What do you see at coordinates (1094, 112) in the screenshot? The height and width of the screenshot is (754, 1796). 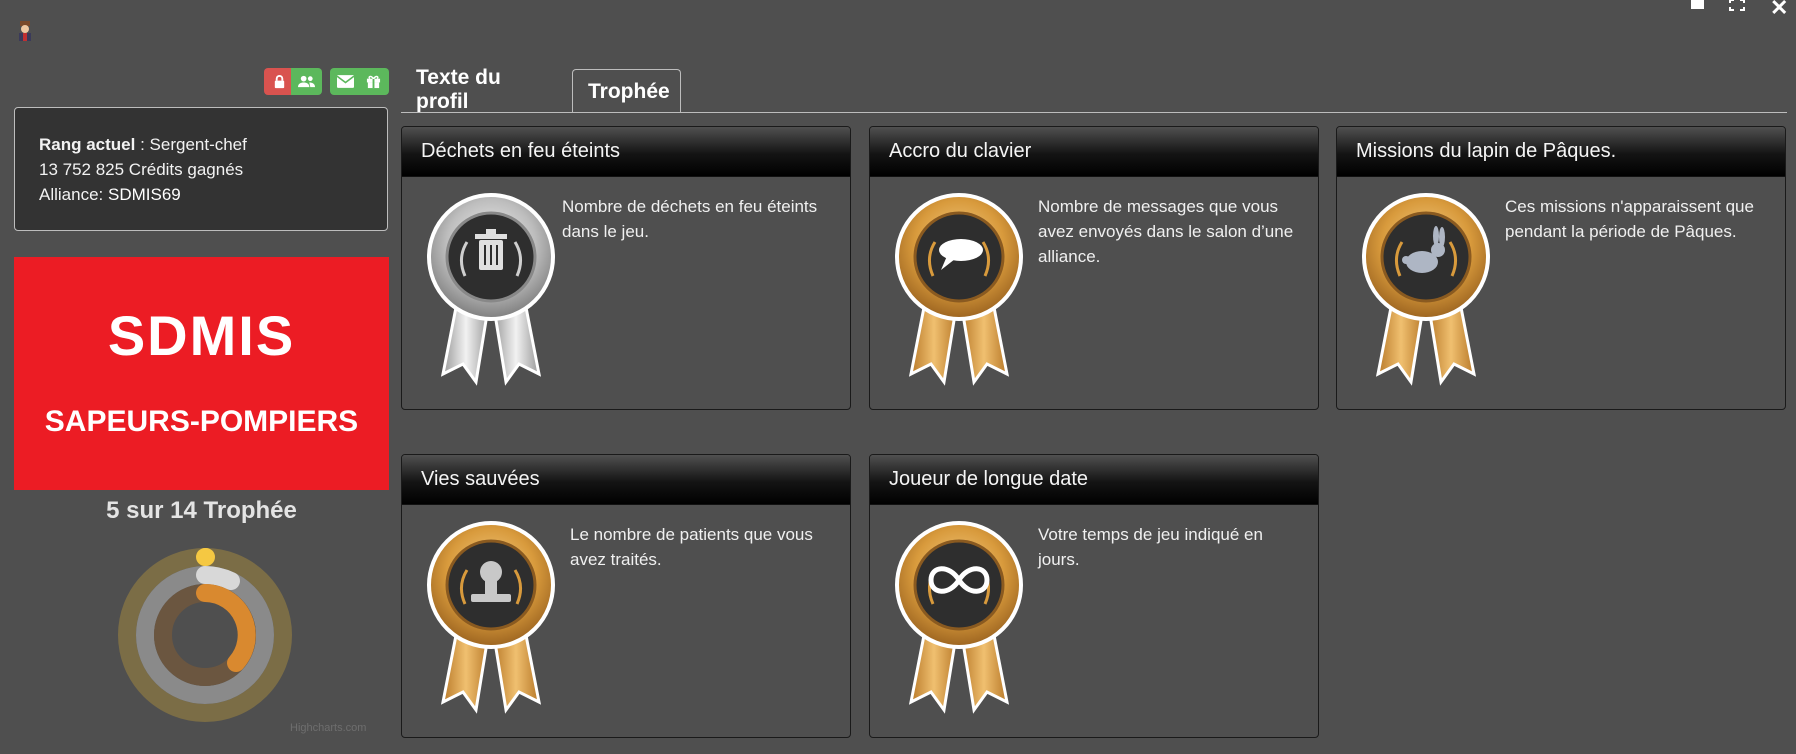 I see `tab-divider` at bounding box center [1094, 112].